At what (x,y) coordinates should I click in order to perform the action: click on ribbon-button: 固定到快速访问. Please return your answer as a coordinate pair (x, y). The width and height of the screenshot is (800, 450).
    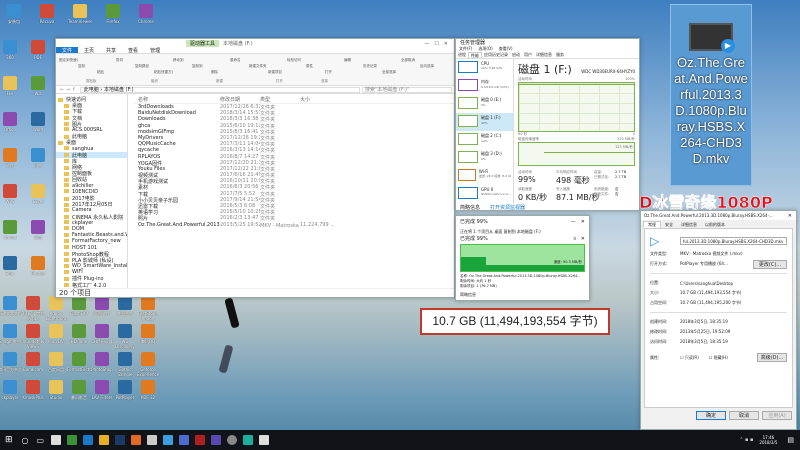
    Looking at the image, I should click on (68, 60).